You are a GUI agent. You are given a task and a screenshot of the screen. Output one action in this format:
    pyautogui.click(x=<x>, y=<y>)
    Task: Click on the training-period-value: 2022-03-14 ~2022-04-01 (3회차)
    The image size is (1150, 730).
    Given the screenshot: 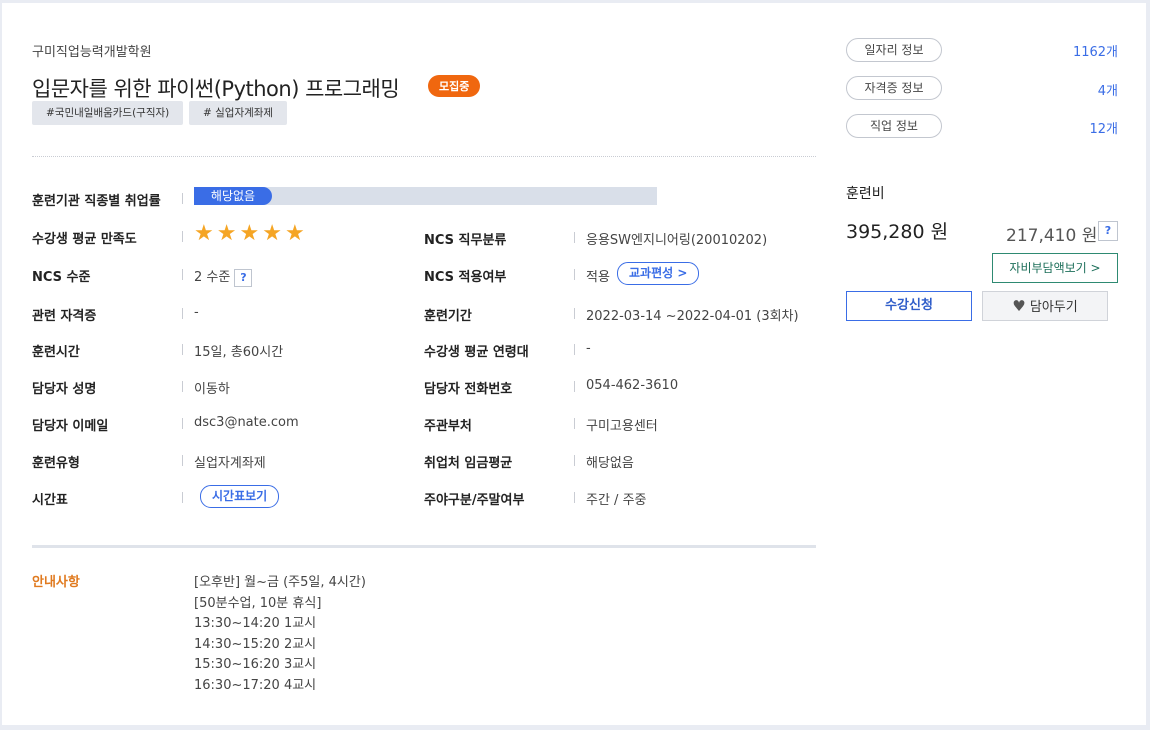 What is the action you would take?
    pyautogui.click(x=692, y=316)
    